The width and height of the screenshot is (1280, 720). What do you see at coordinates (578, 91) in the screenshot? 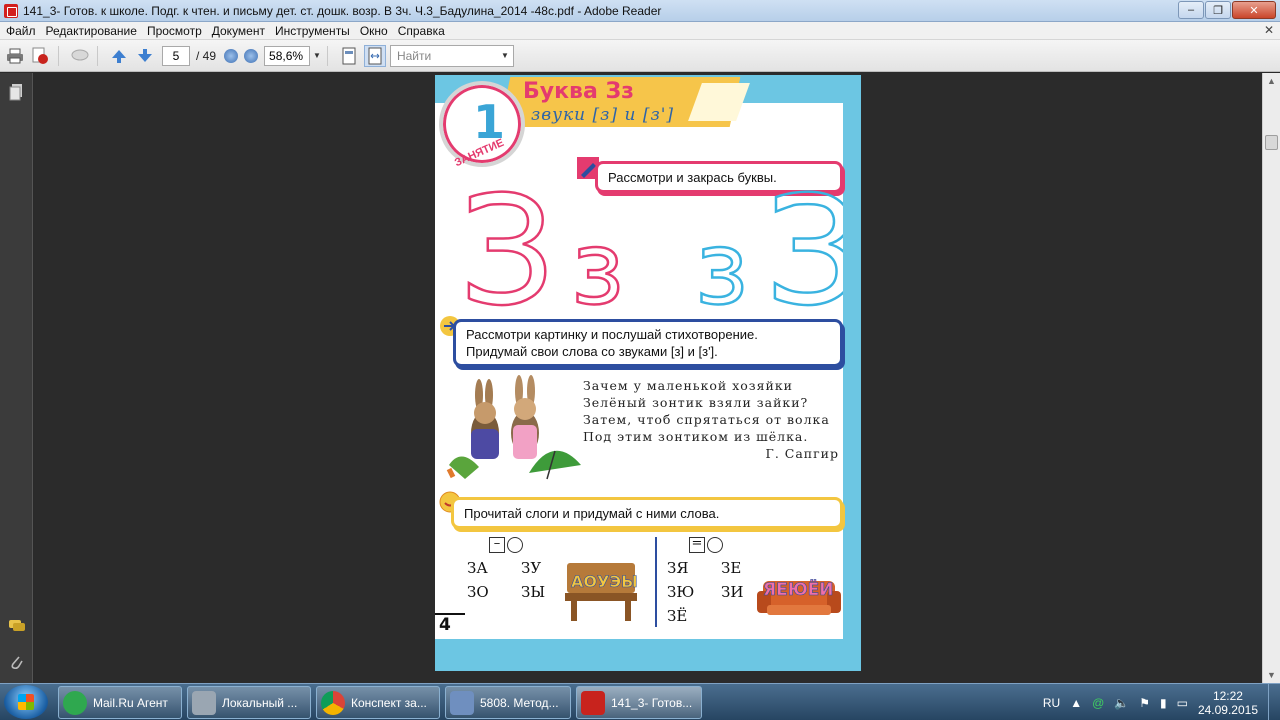
I see `letter-title: Буква Зз` at bounding box center [578, 91].